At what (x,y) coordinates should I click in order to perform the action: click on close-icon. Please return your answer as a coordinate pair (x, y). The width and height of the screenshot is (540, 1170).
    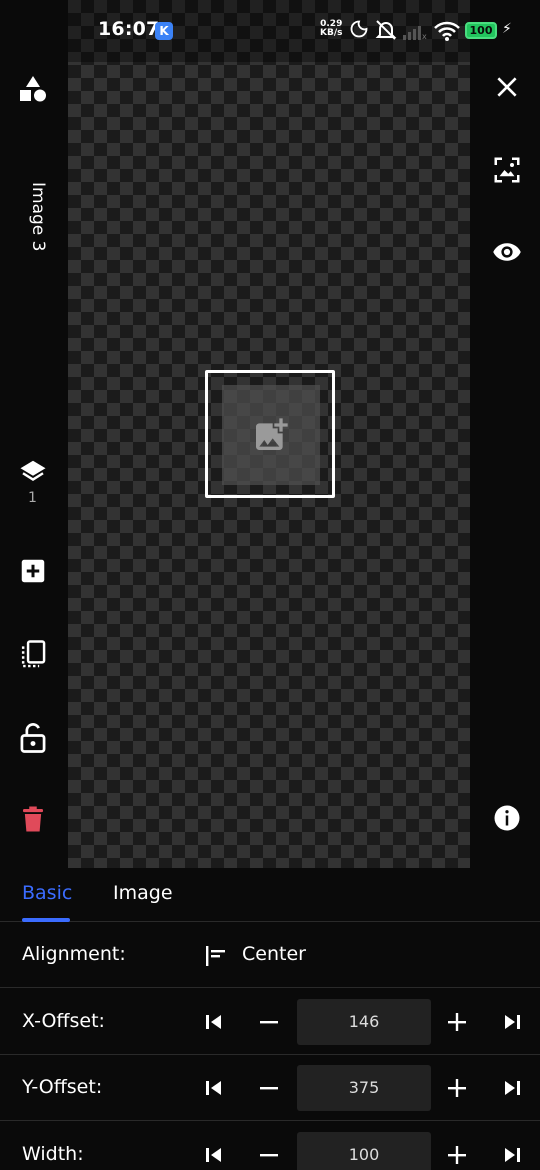
    Looking at the image, I should click on (507, 87).